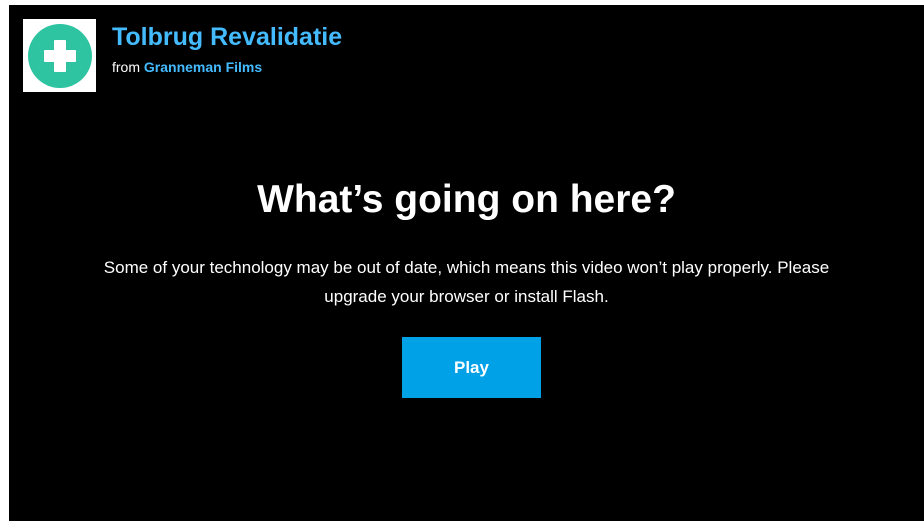  What do you see at coordinates (227, 37) in the screenshot?
I see `video-title: Tolbrug Revalidatie` at bounding box center [227, 37].